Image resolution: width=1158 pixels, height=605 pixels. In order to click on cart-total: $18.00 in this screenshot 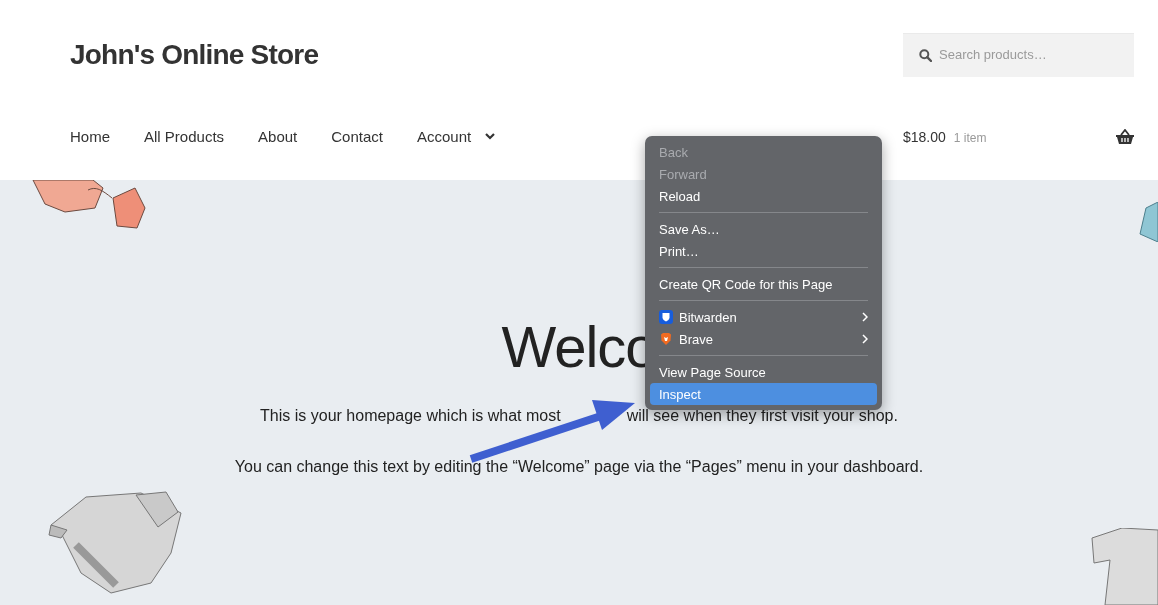, I will do `click(924, 136)`.